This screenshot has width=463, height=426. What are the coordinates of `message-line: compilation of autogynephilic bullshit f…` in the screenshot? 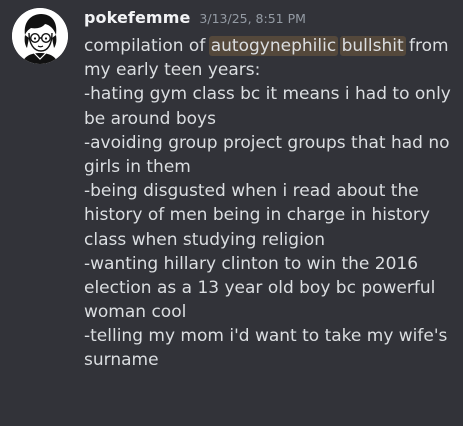 It's located at (270, 46).